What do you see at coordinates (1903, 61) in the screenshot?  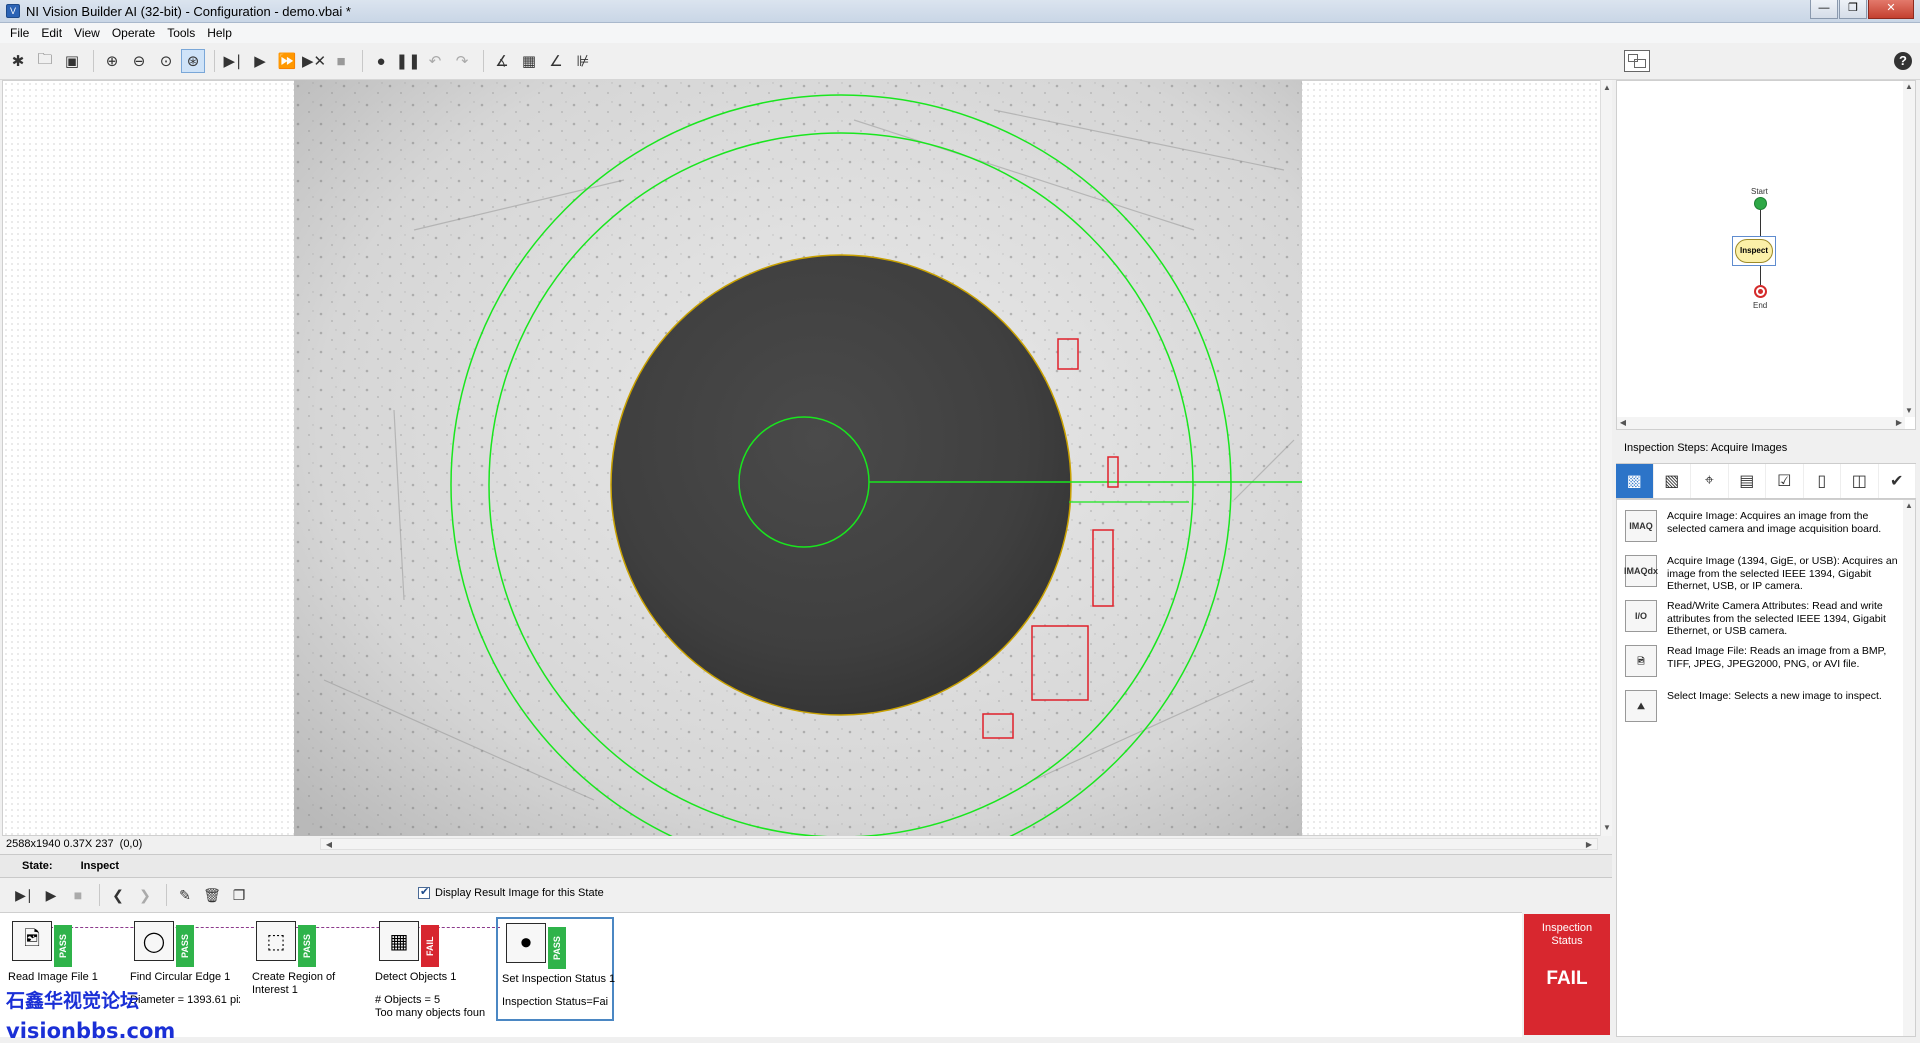 I see `help-icon: ?` at bounding box center [1903, 61].